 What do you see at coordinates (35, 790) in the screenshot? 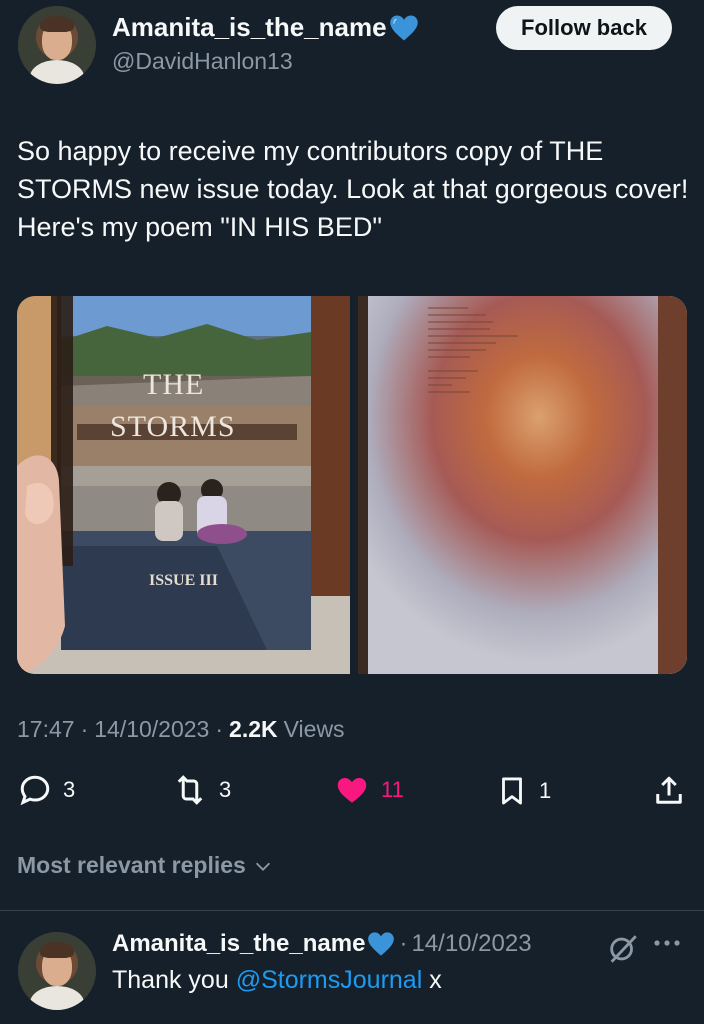
I see `reply-bubble-icon` at bounding box center [35, 790].